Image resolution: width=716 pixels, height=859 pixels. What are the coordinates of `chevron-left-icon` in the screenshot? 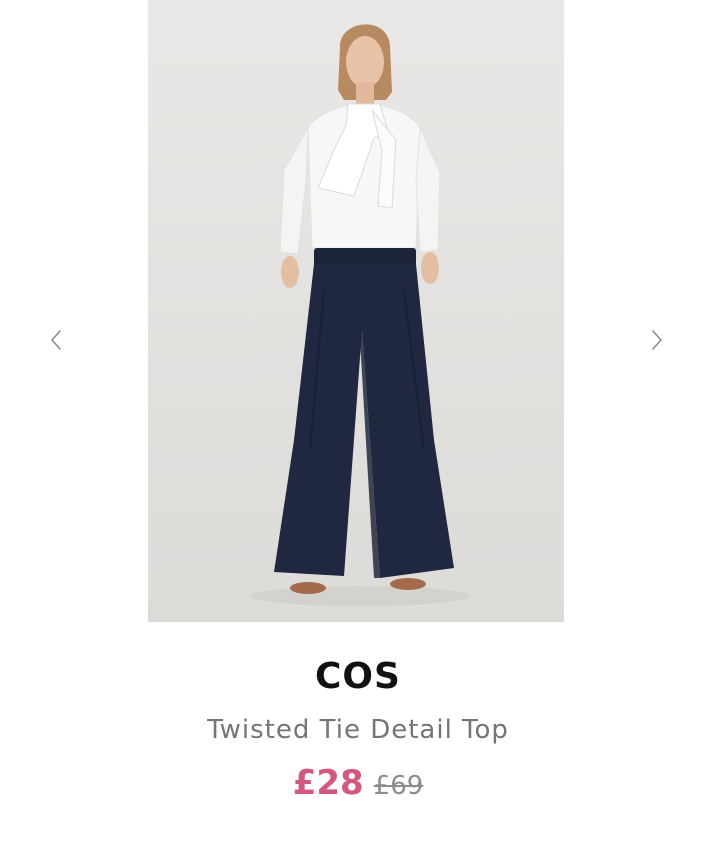 It's located at (56, 340).